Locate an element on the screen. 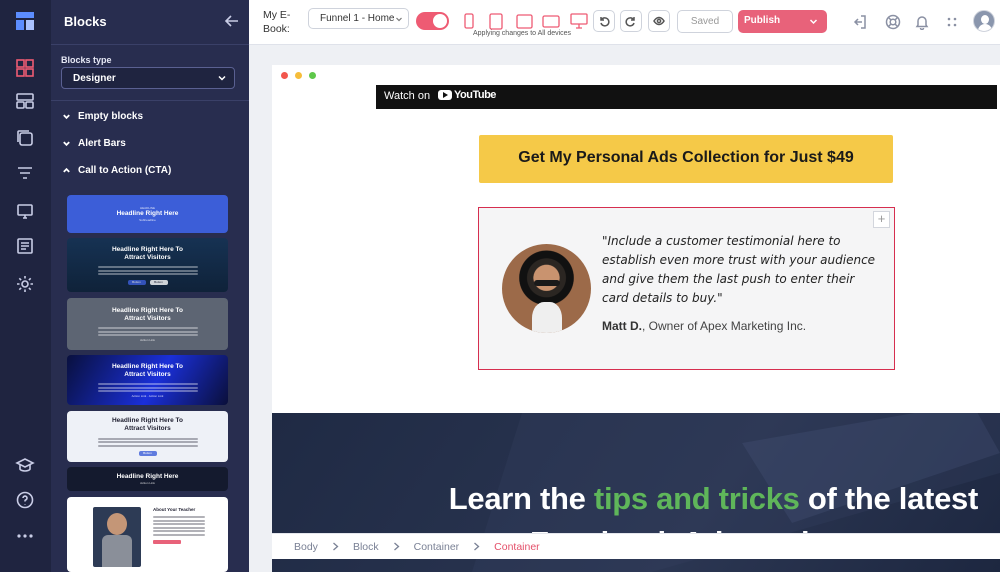  academy-hat-icon is located at coordinates (25, 465).